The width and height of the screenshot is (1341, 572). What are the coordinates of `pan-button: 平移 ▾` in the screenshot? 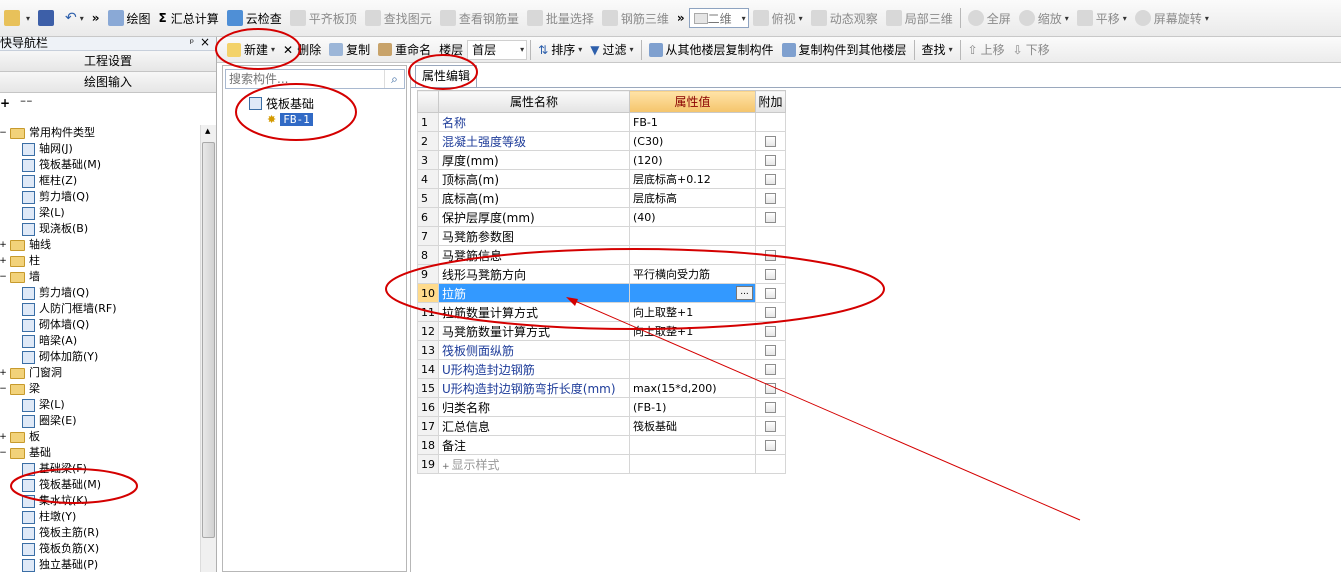 It's located at (1102, 18).